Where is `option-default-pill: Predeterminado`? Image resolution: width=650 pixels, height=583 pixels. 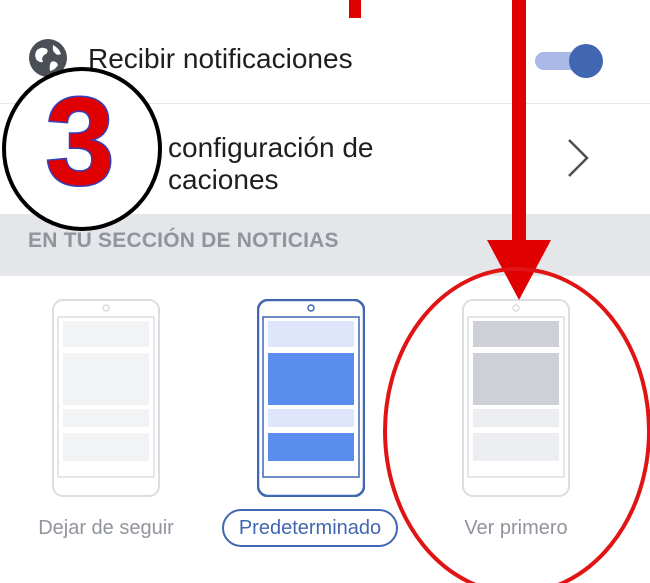
option-default-pill: Predeterminado is located at coordinates (310, 528).